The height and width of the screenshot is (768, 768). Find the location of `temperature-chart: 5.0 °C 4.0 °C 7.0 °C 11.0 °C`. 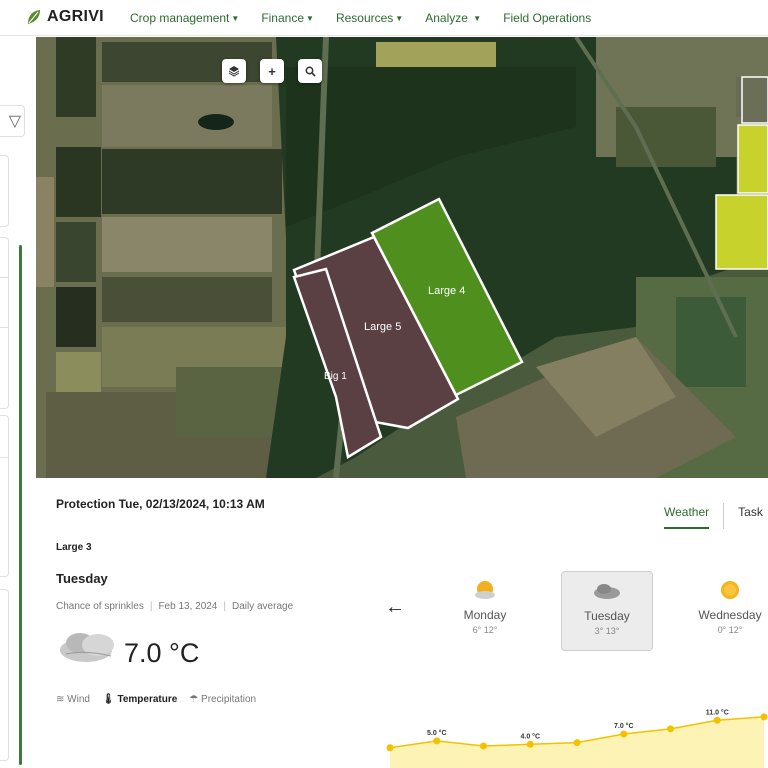

temperature-chart: 5.0 °C 4.0 °C 7.0 °C 11.0 °C is located at coordinates (577, 738).